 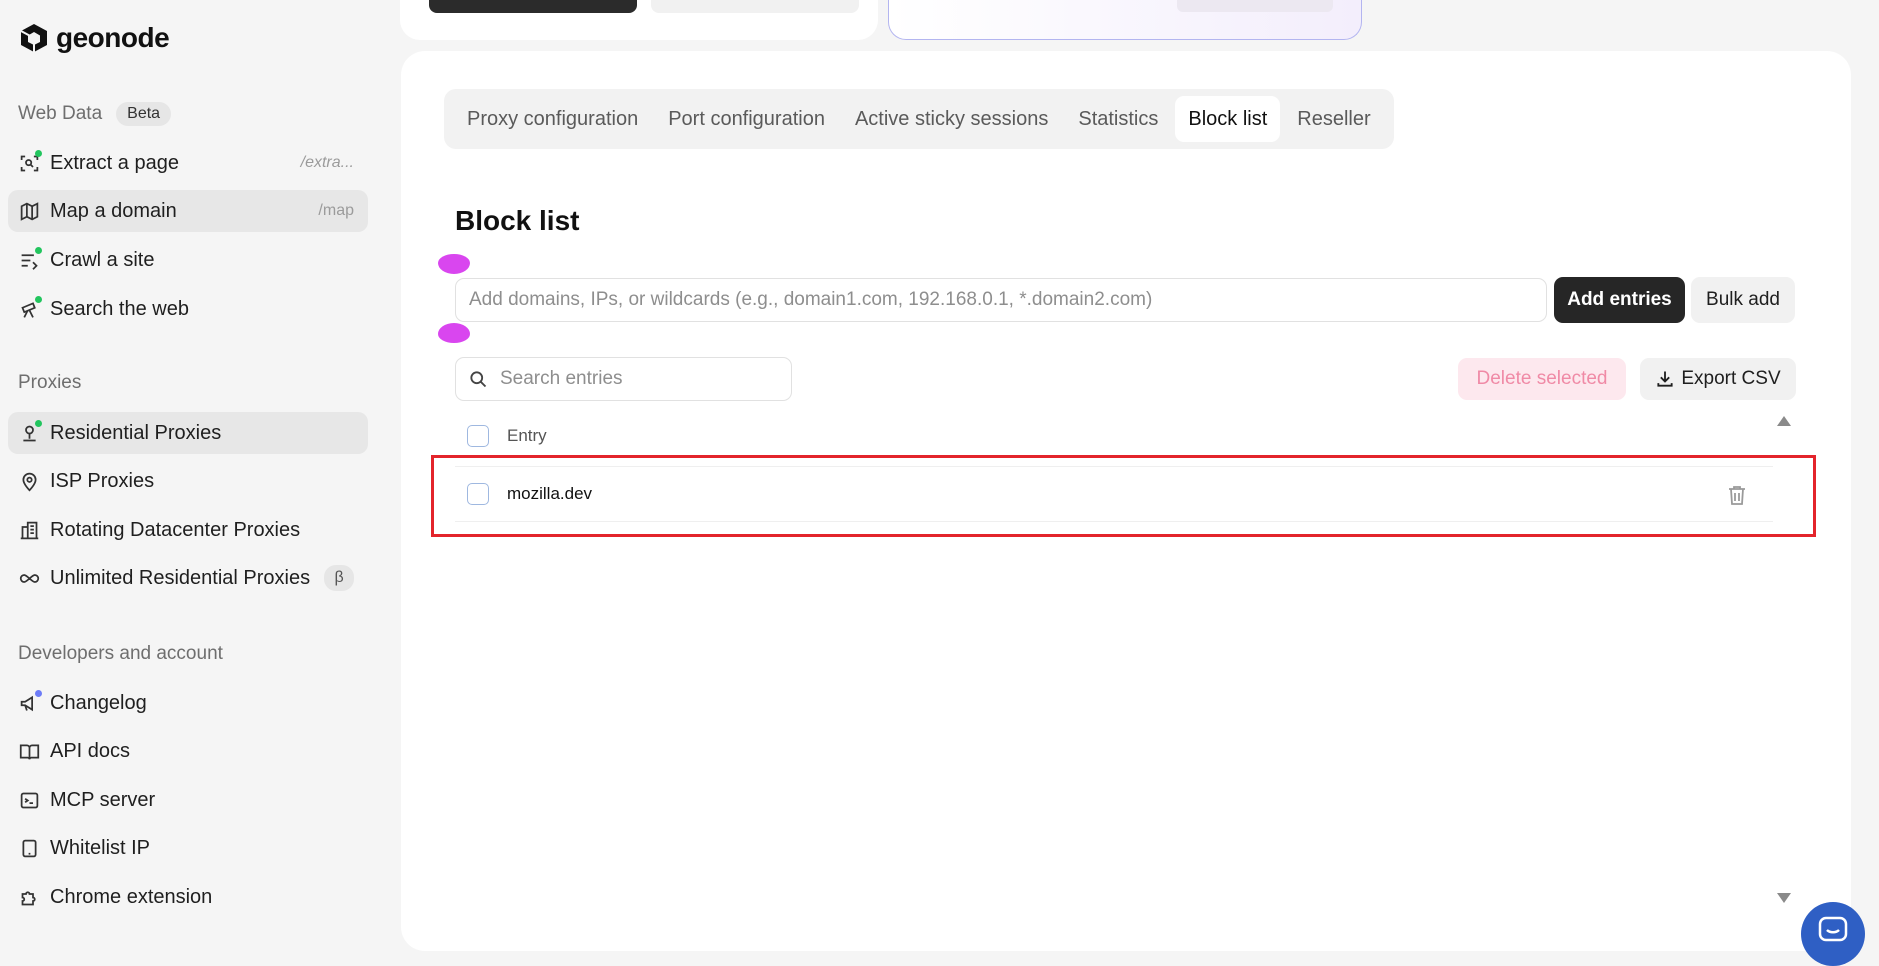 I want to click on shortcut-hint: /map, so click(x=336, y=210).